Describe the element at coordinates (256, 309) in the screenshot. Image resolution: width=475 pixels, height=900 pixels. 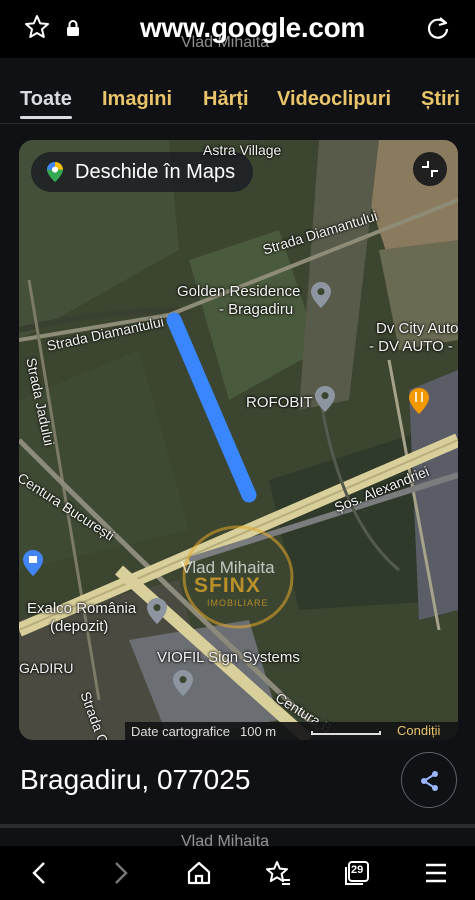
I see `map-label-golden-residence-sub: - Bragadiru` at that location.